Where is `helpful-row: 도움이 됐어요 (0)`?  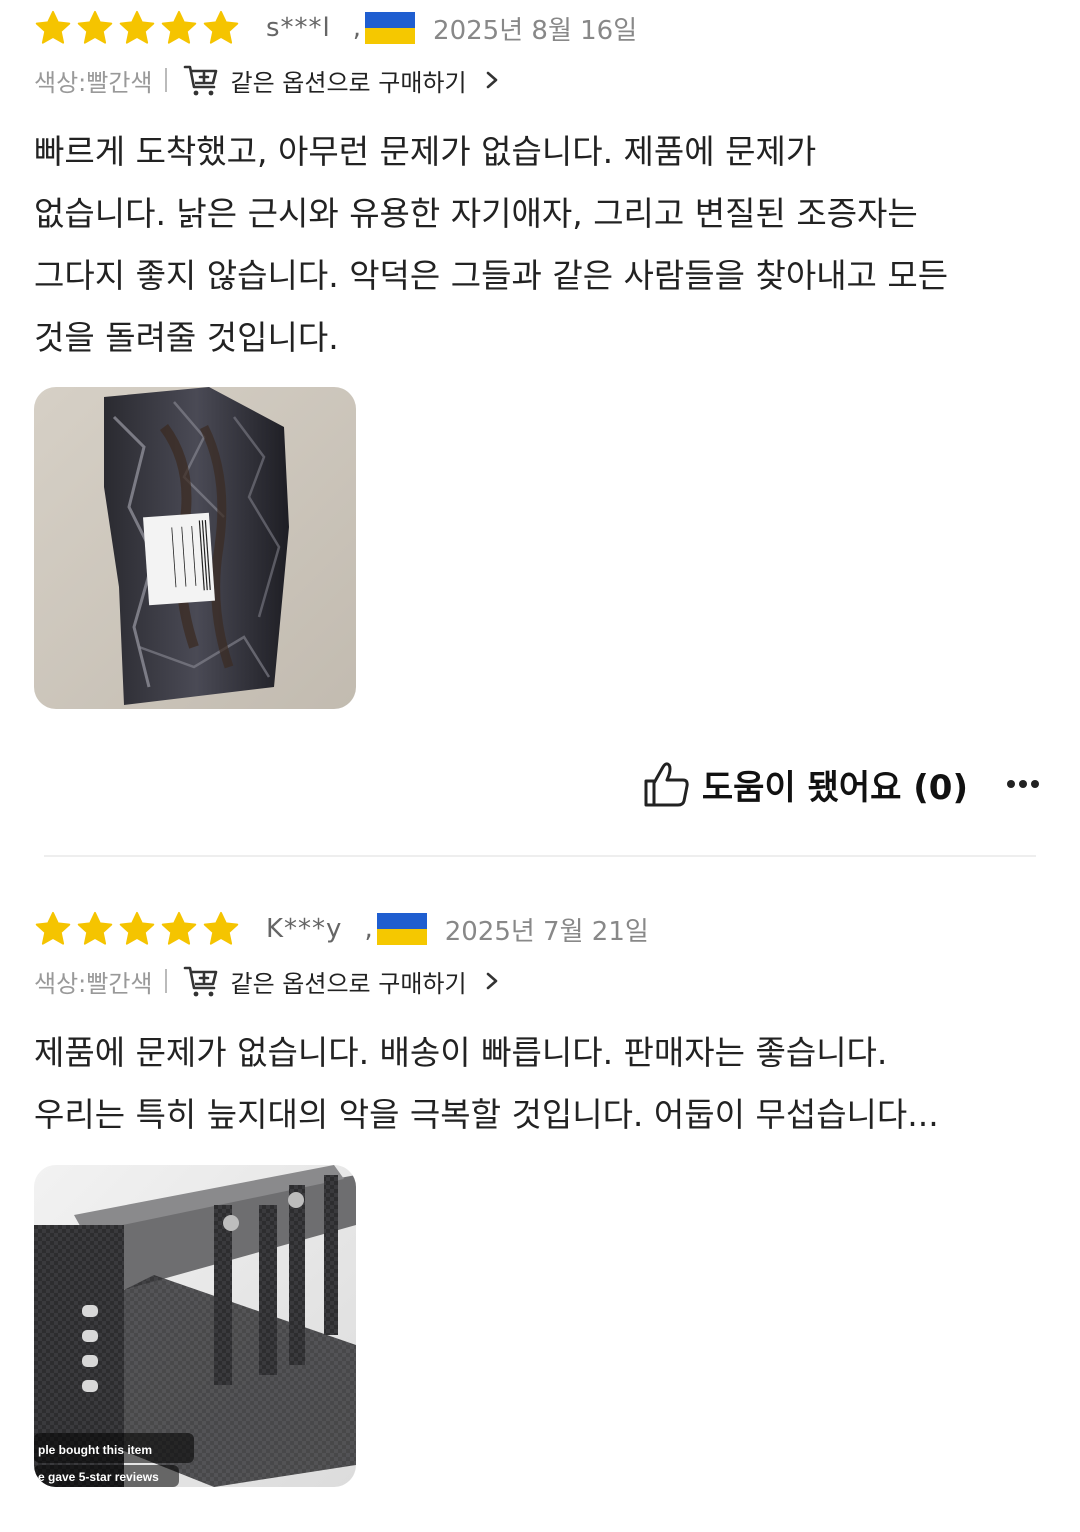
helpful-row: 도움이 됐어요 (0) is located at coordinates (841, 784).